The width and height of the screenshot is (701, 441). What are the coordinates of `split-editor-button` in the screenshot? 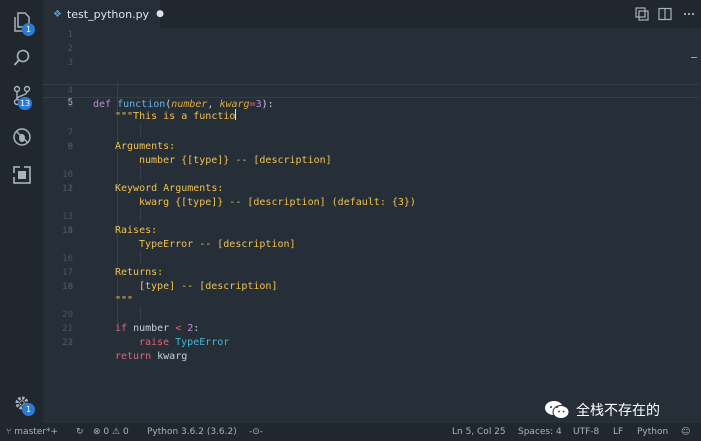 It's located at (665, 14).